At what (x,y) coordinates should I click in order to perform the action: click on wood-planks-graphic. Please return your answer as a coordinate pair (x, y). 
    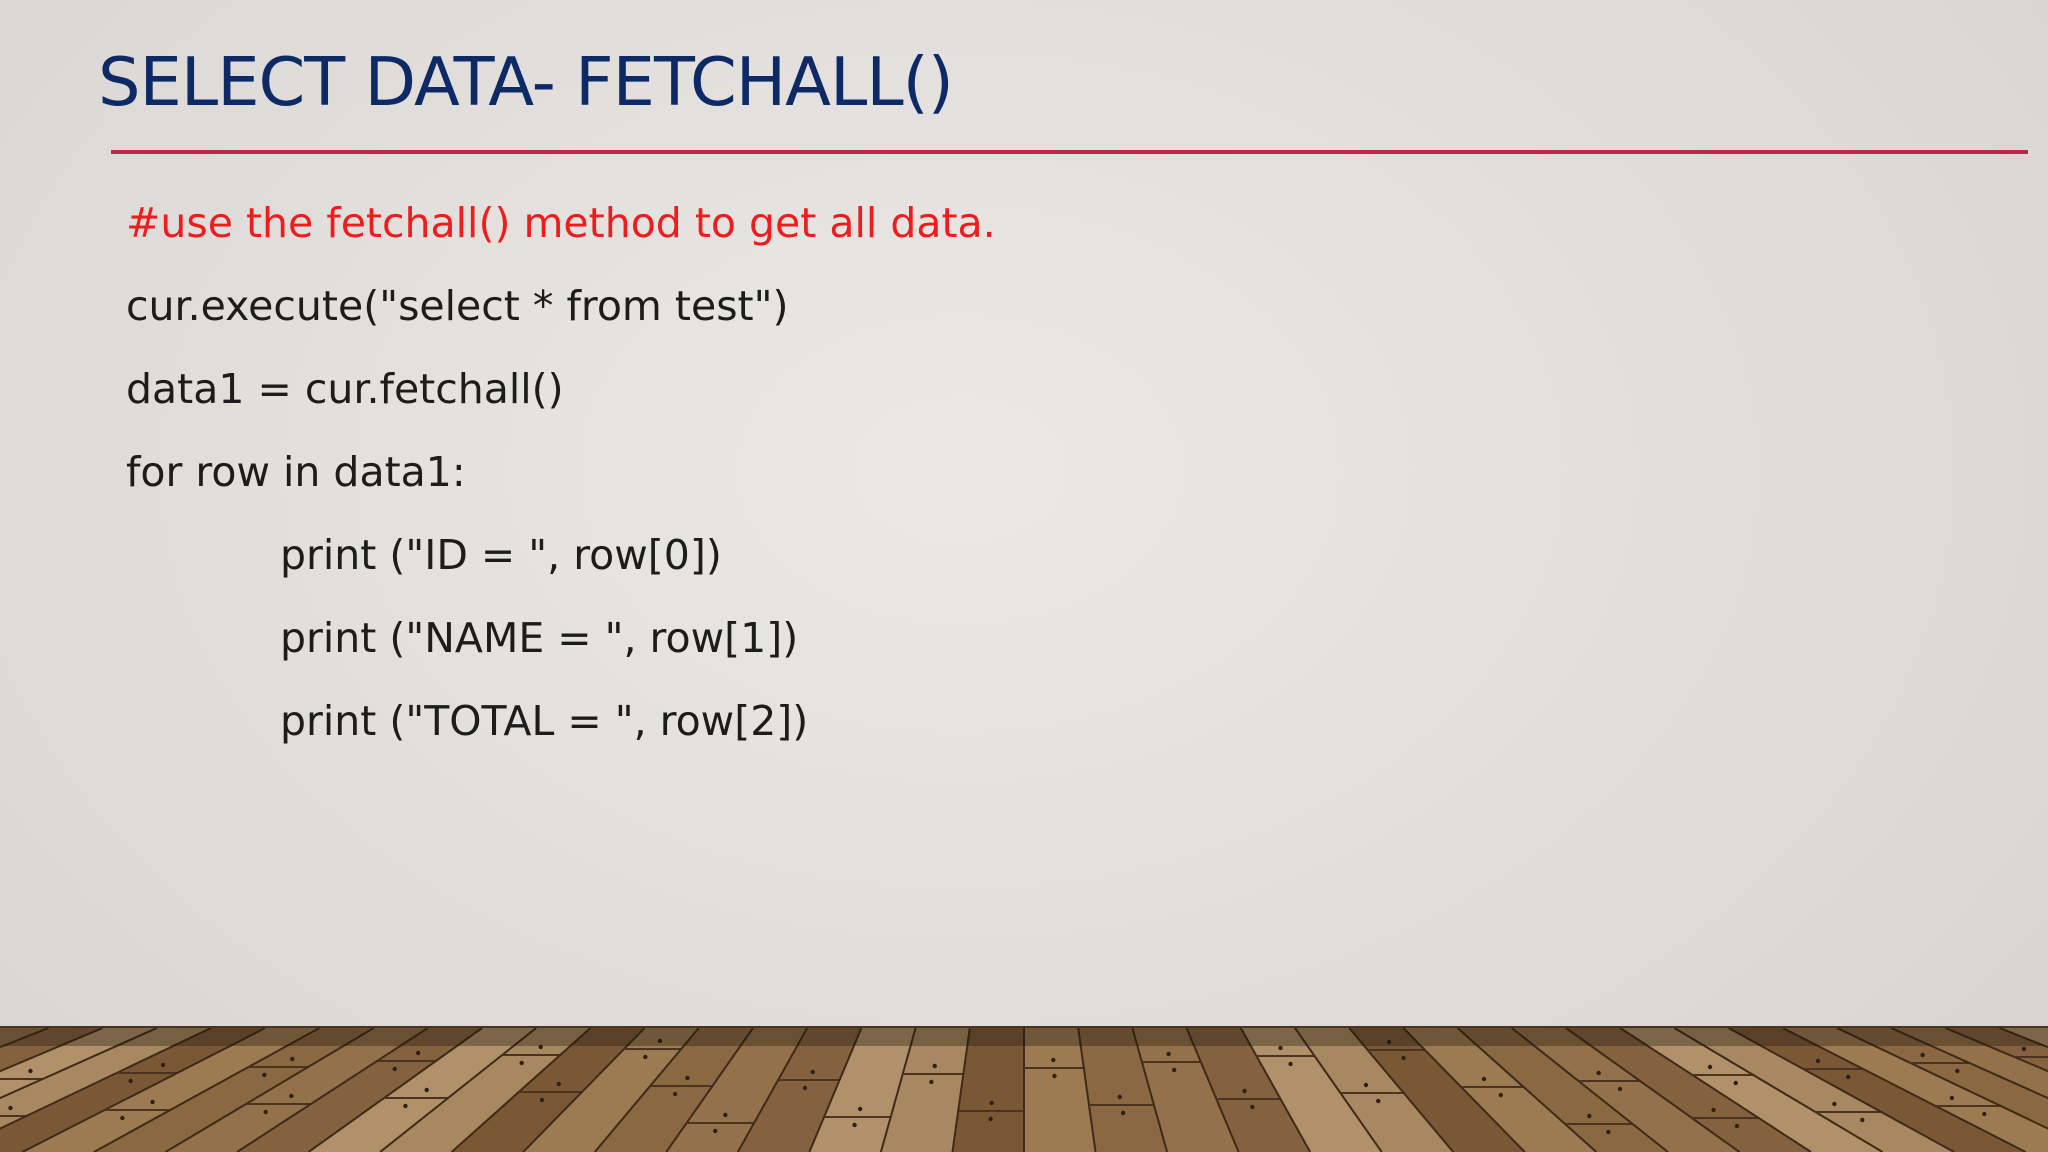
    Looking at the image, I should click on (1024, 1090).